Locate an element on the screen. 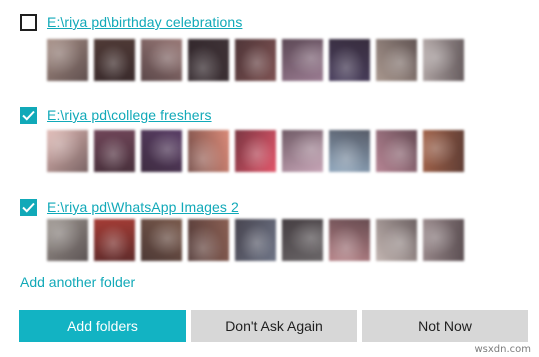 Image resolution: width=539 pixels, height=357 pixels. folder-row-1: E:\riya pd\birthday celebrations is located at coordinates (131, 22).